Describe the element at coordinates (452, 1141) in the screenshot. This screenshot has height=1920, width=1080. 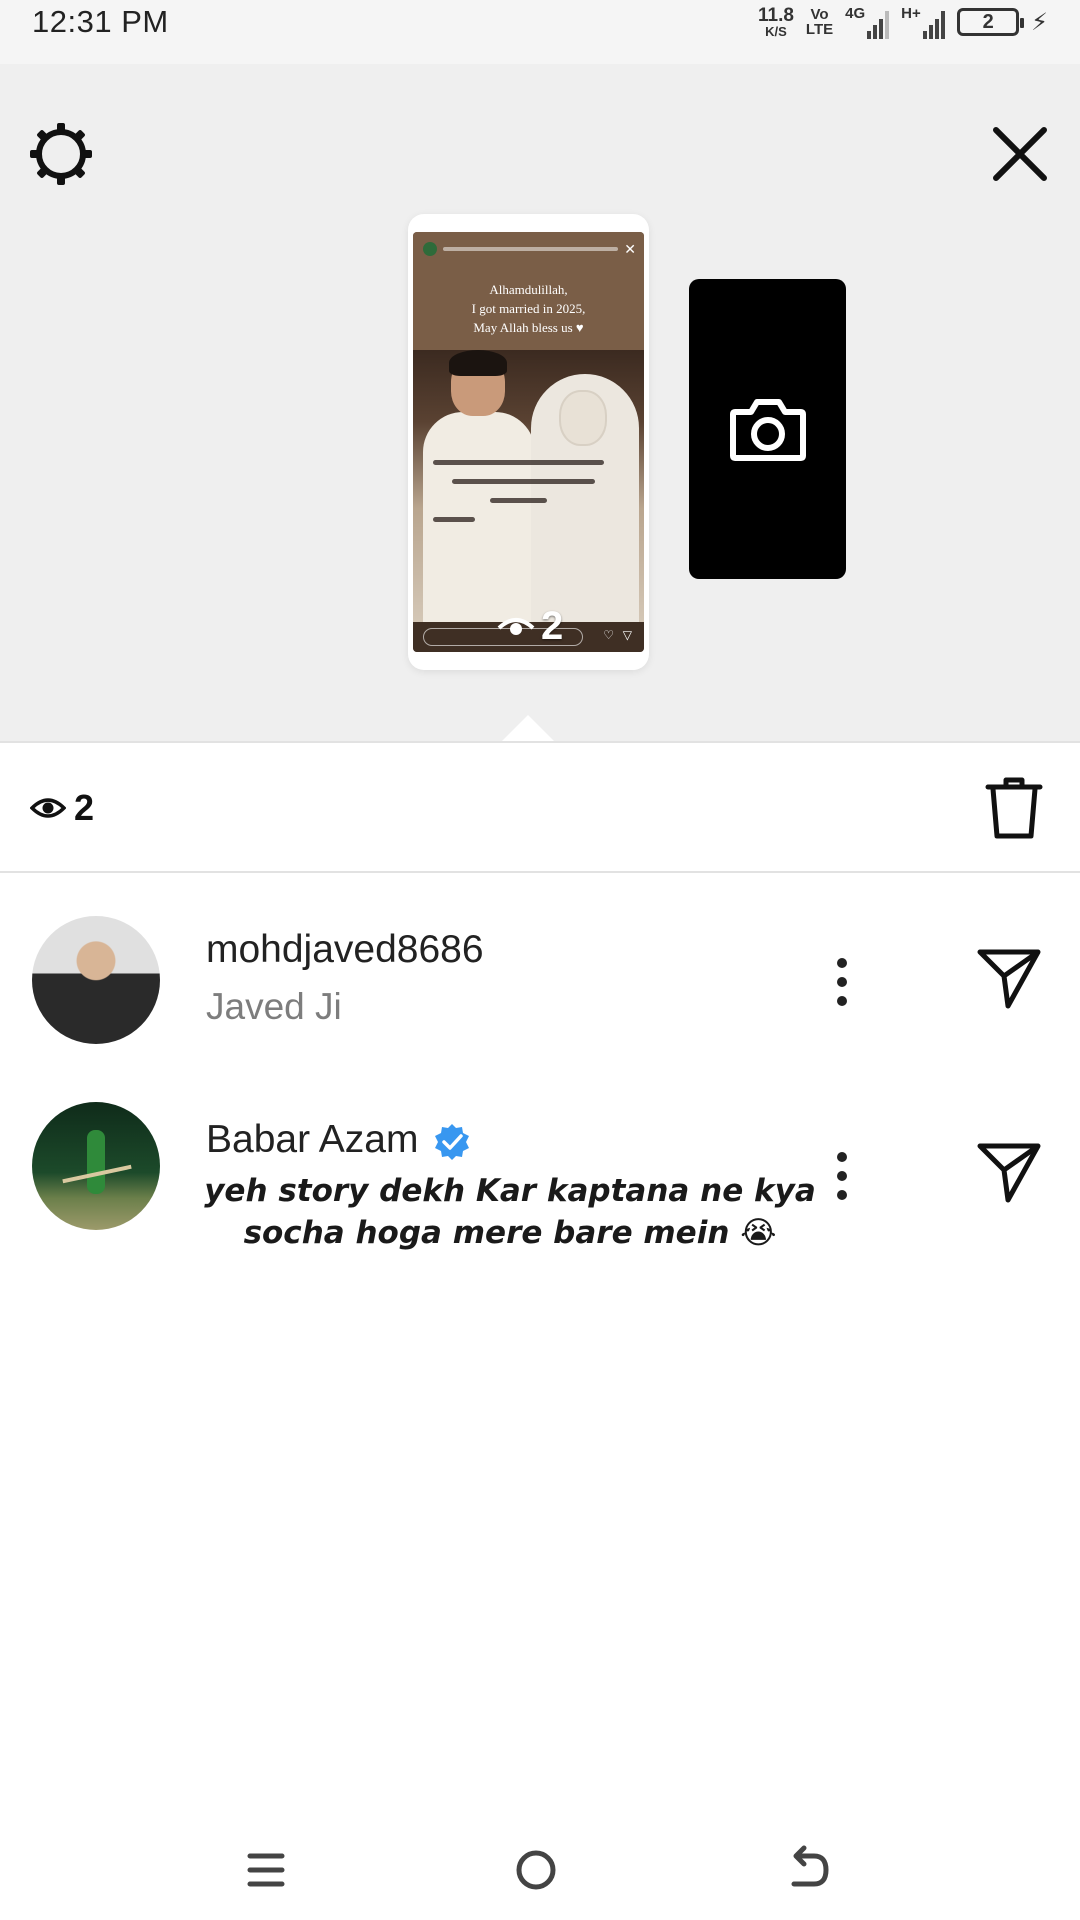
I see `verified-badge-icon` at that location.